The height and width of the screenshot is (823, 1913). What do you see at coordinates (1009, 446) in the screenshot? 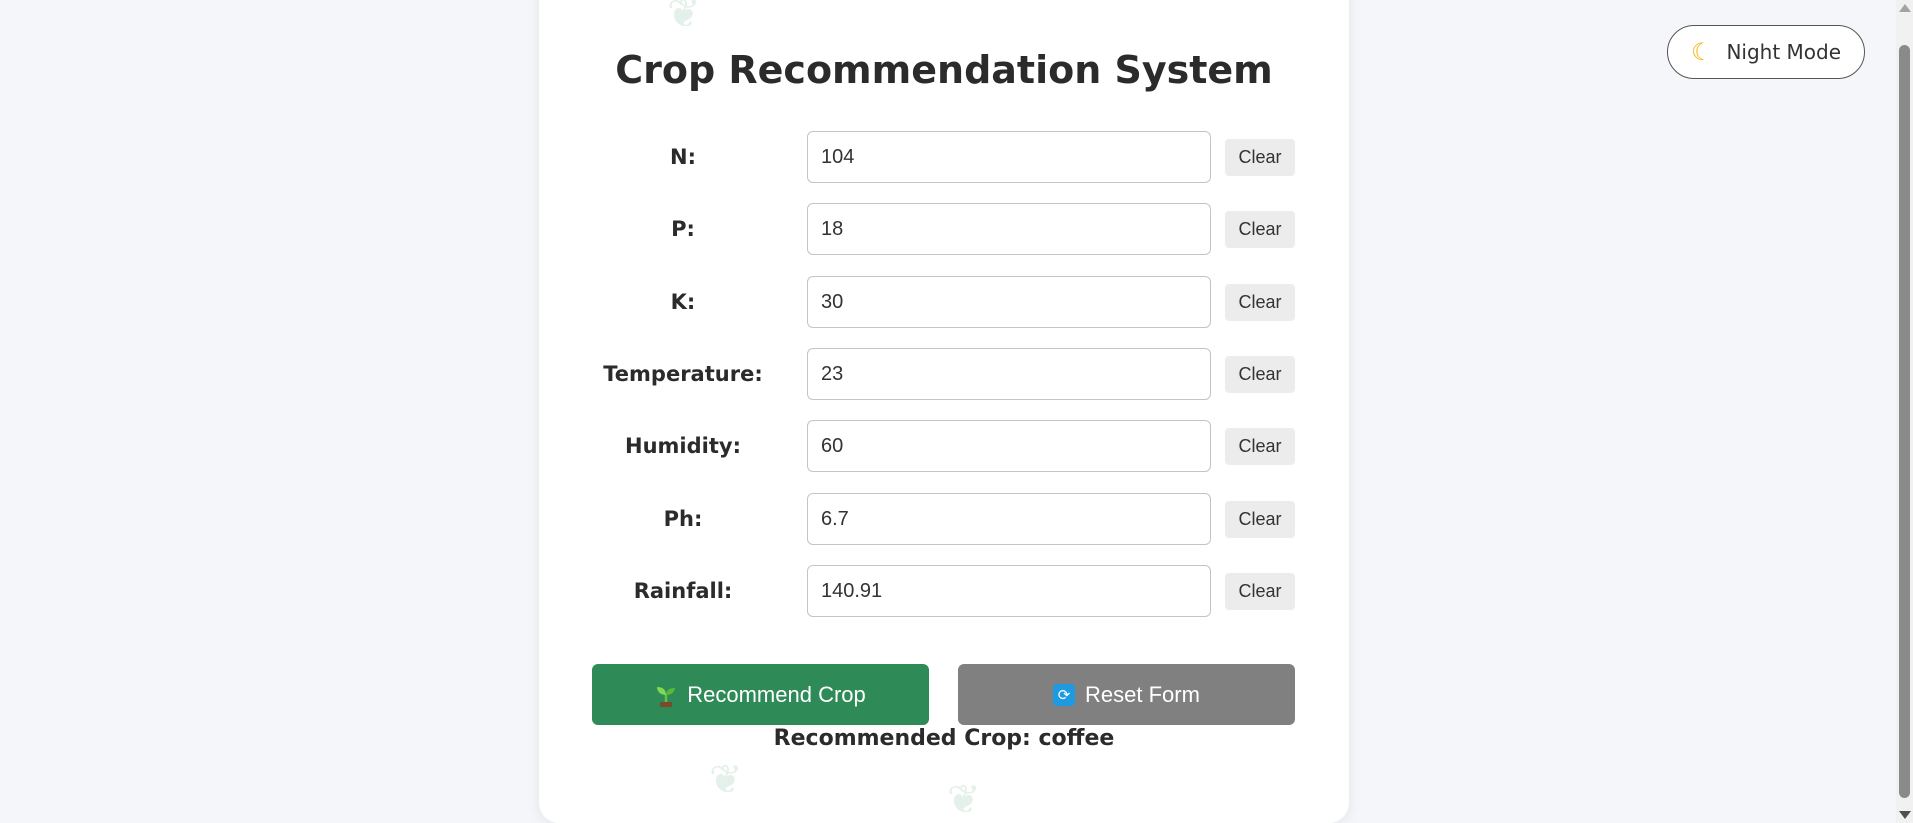
I see `humidity-input` at bounding box center [1009, 446].